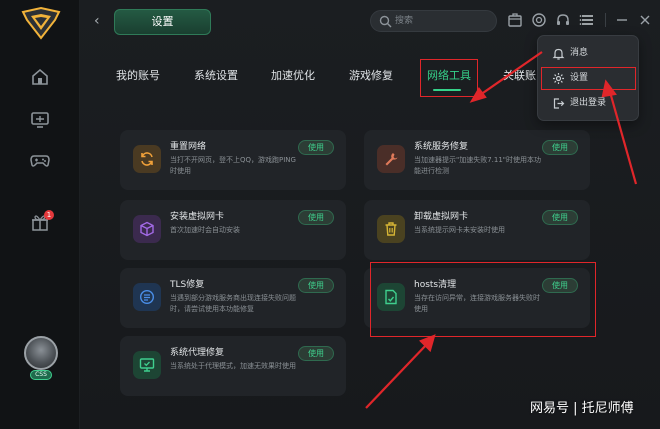 This screenshot has height=429, width=660. Describe the element at coordinates (188, 147) in the screenshot. I see `card-title: 重置网络` at that location.